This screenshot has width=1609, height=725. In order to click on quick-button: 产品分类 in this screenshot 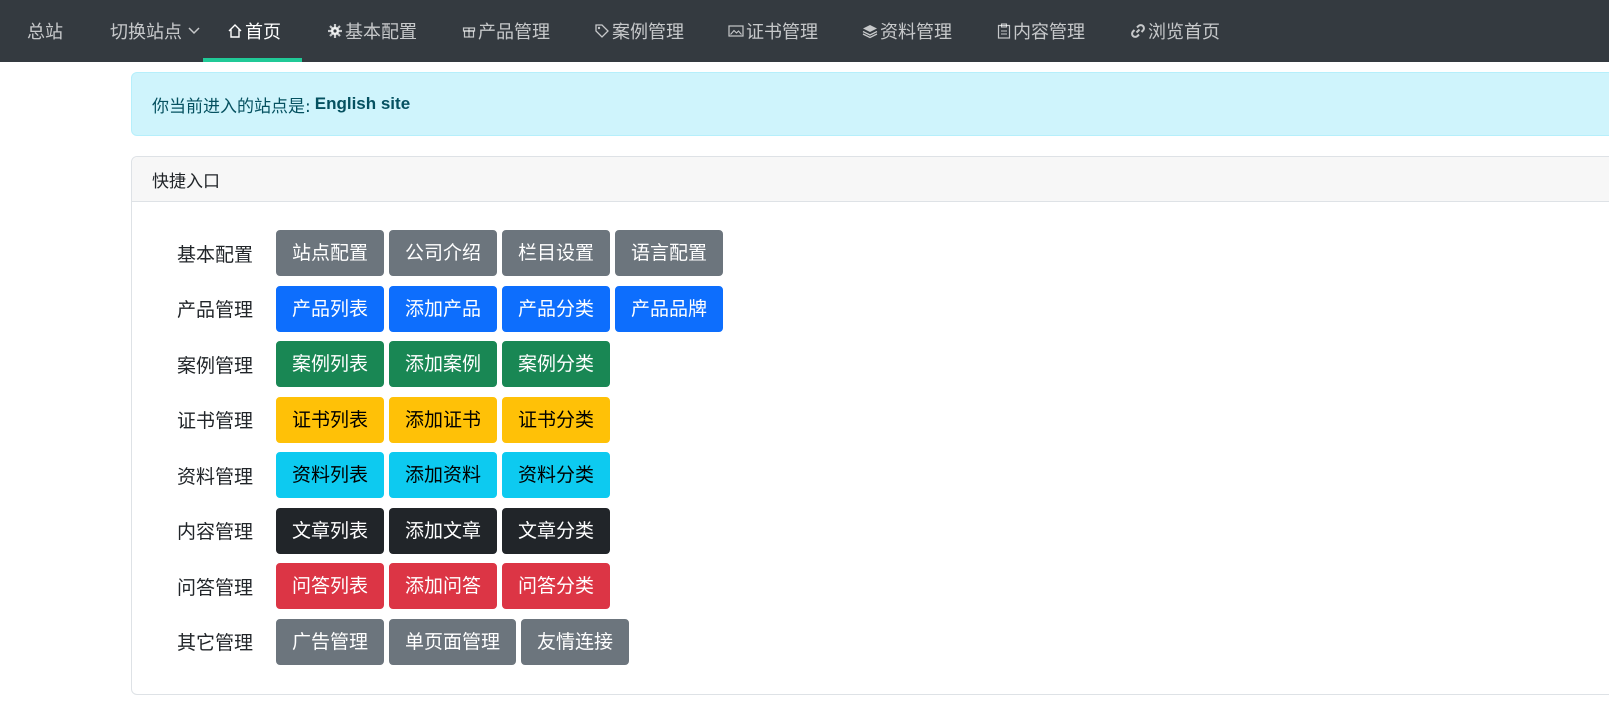, I will do `click(556, 308)`.